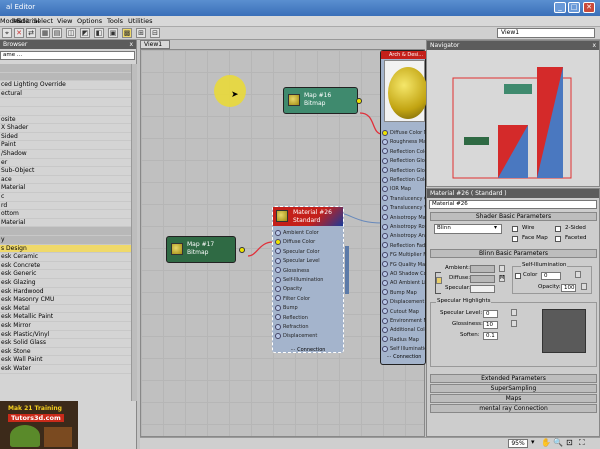  Describe the element at coordinates (23, 21) in the screenshot. I see `menu-edit: Edit` at that location.